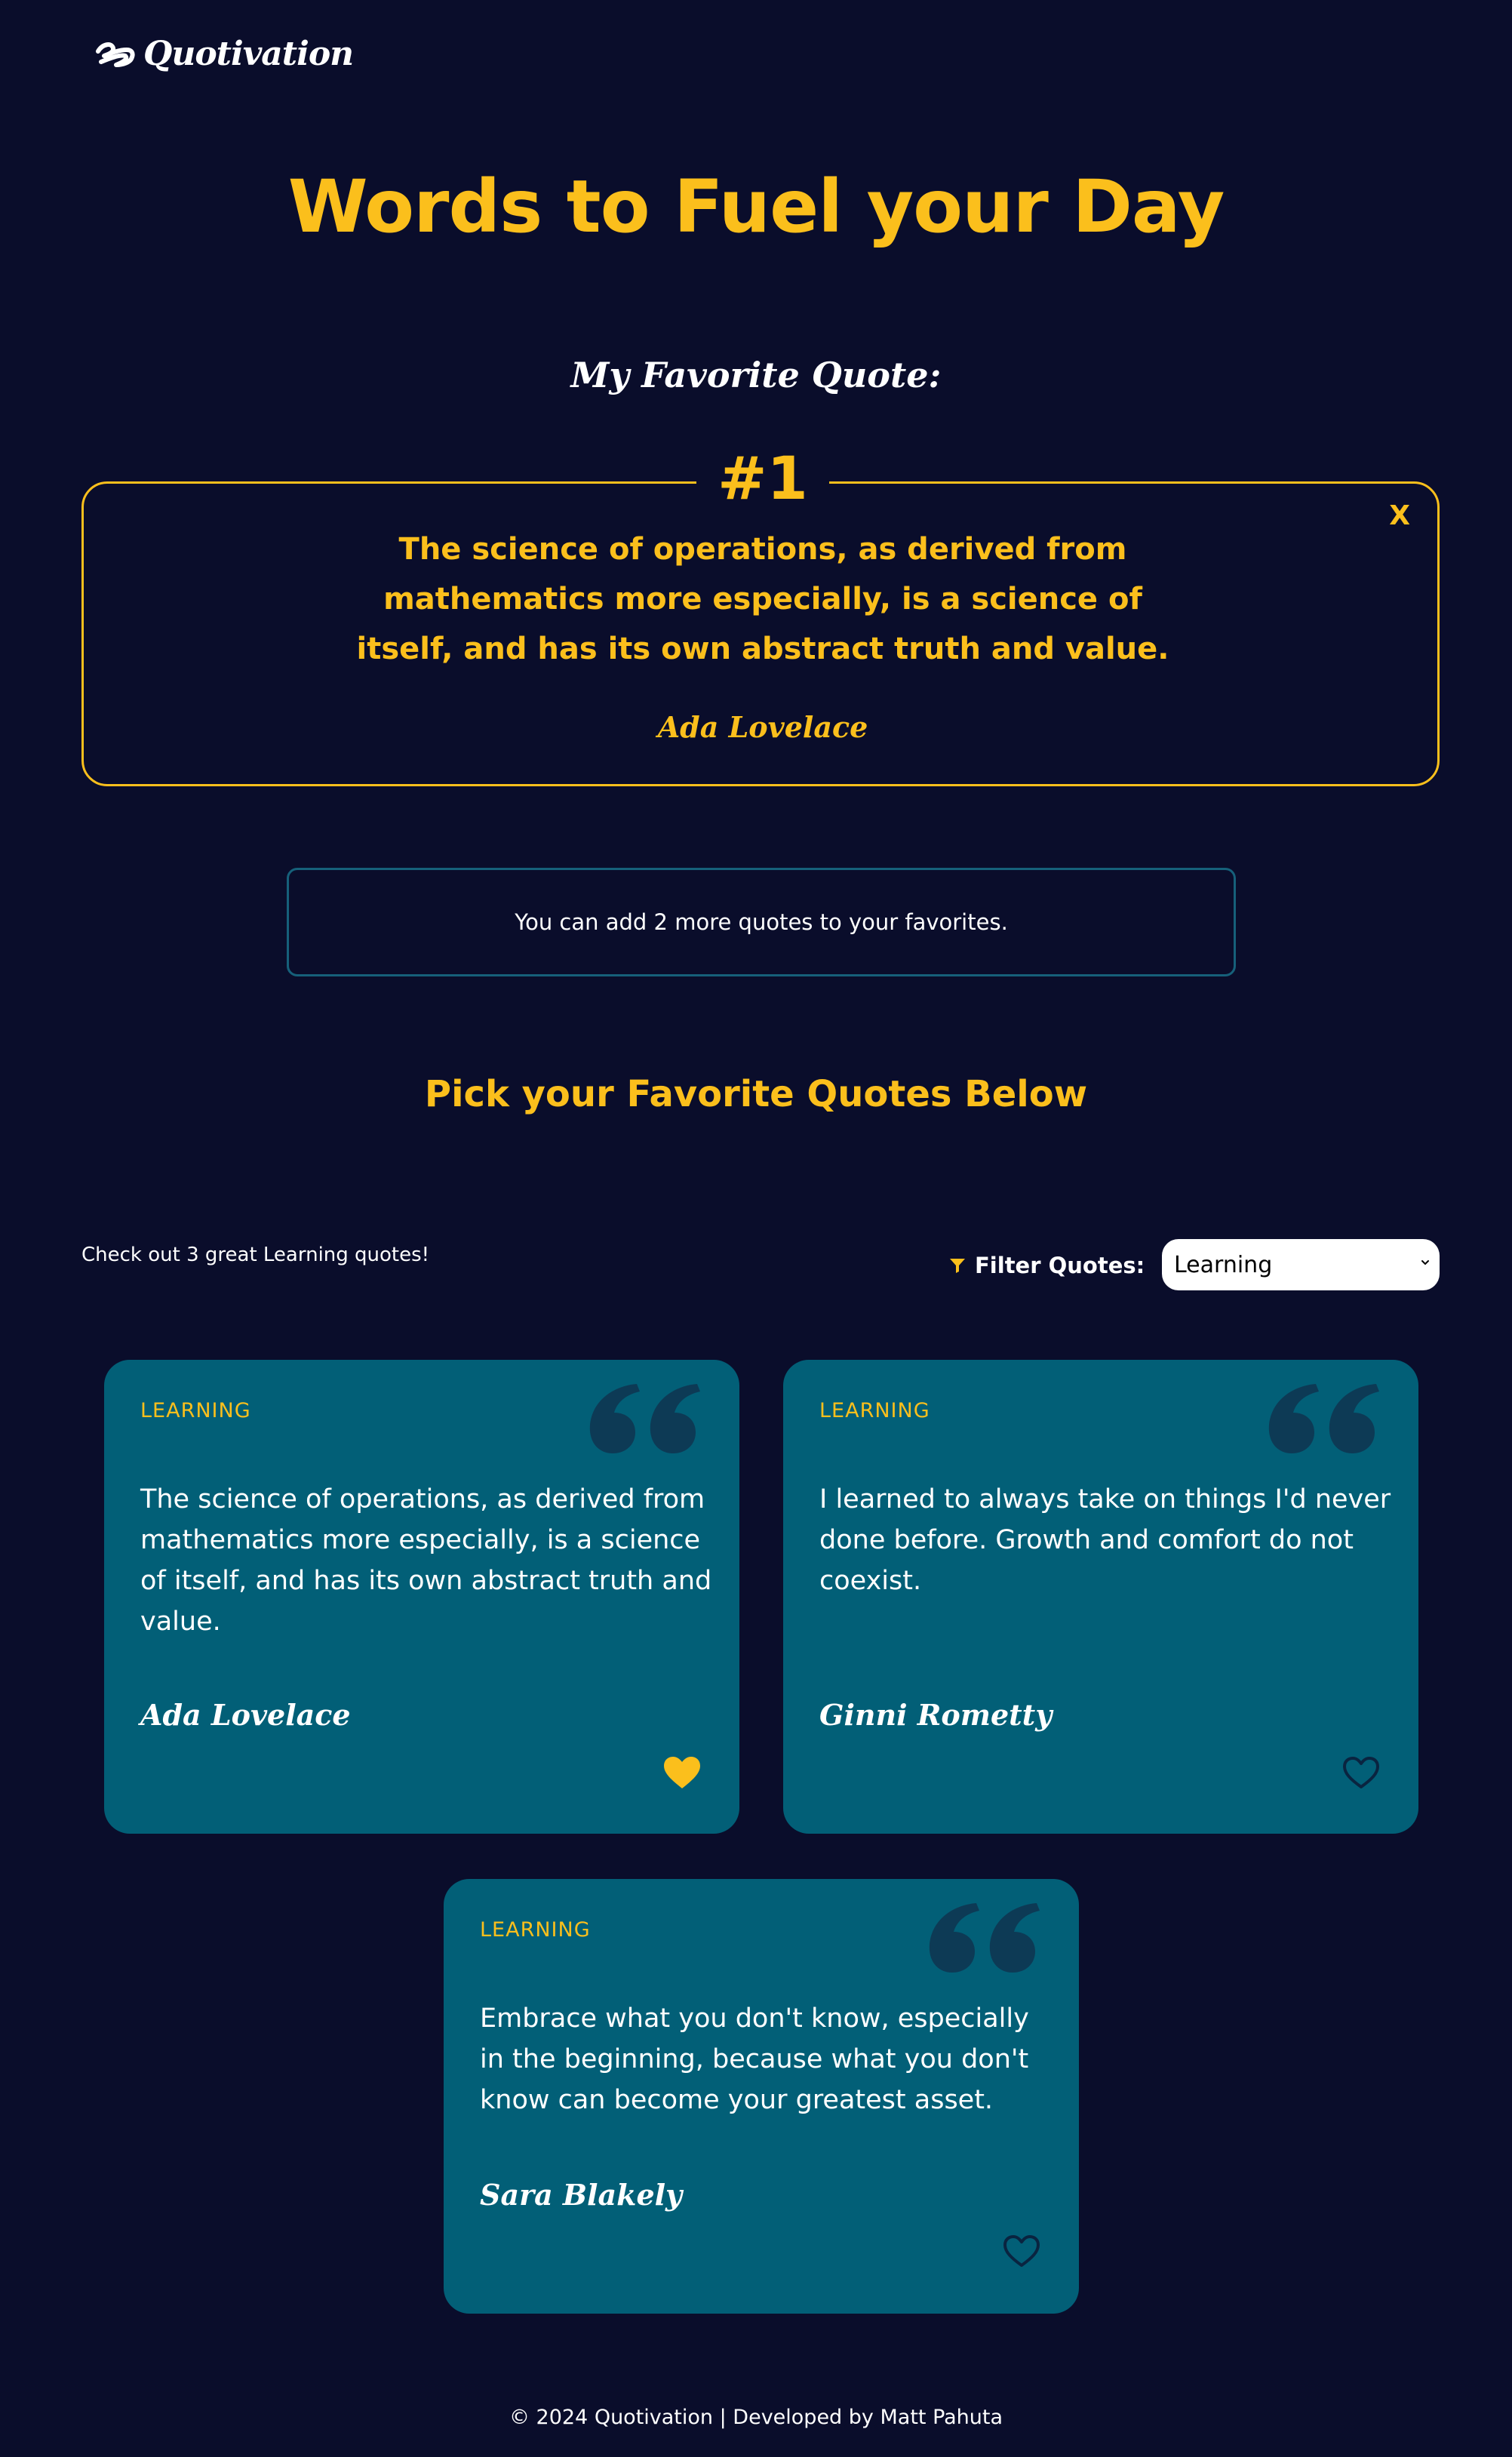 This screenshot has height=2457, width=1512. I want to click on chevron-down-icon, so click(1425, 1262).